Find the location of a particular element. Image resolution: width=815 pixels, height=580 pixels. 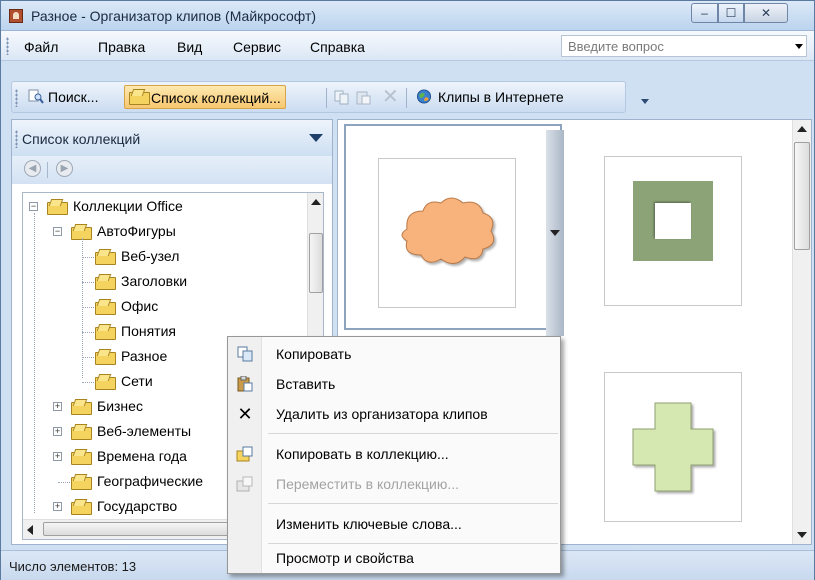

globe-icon is located at coordinates (424, 96).